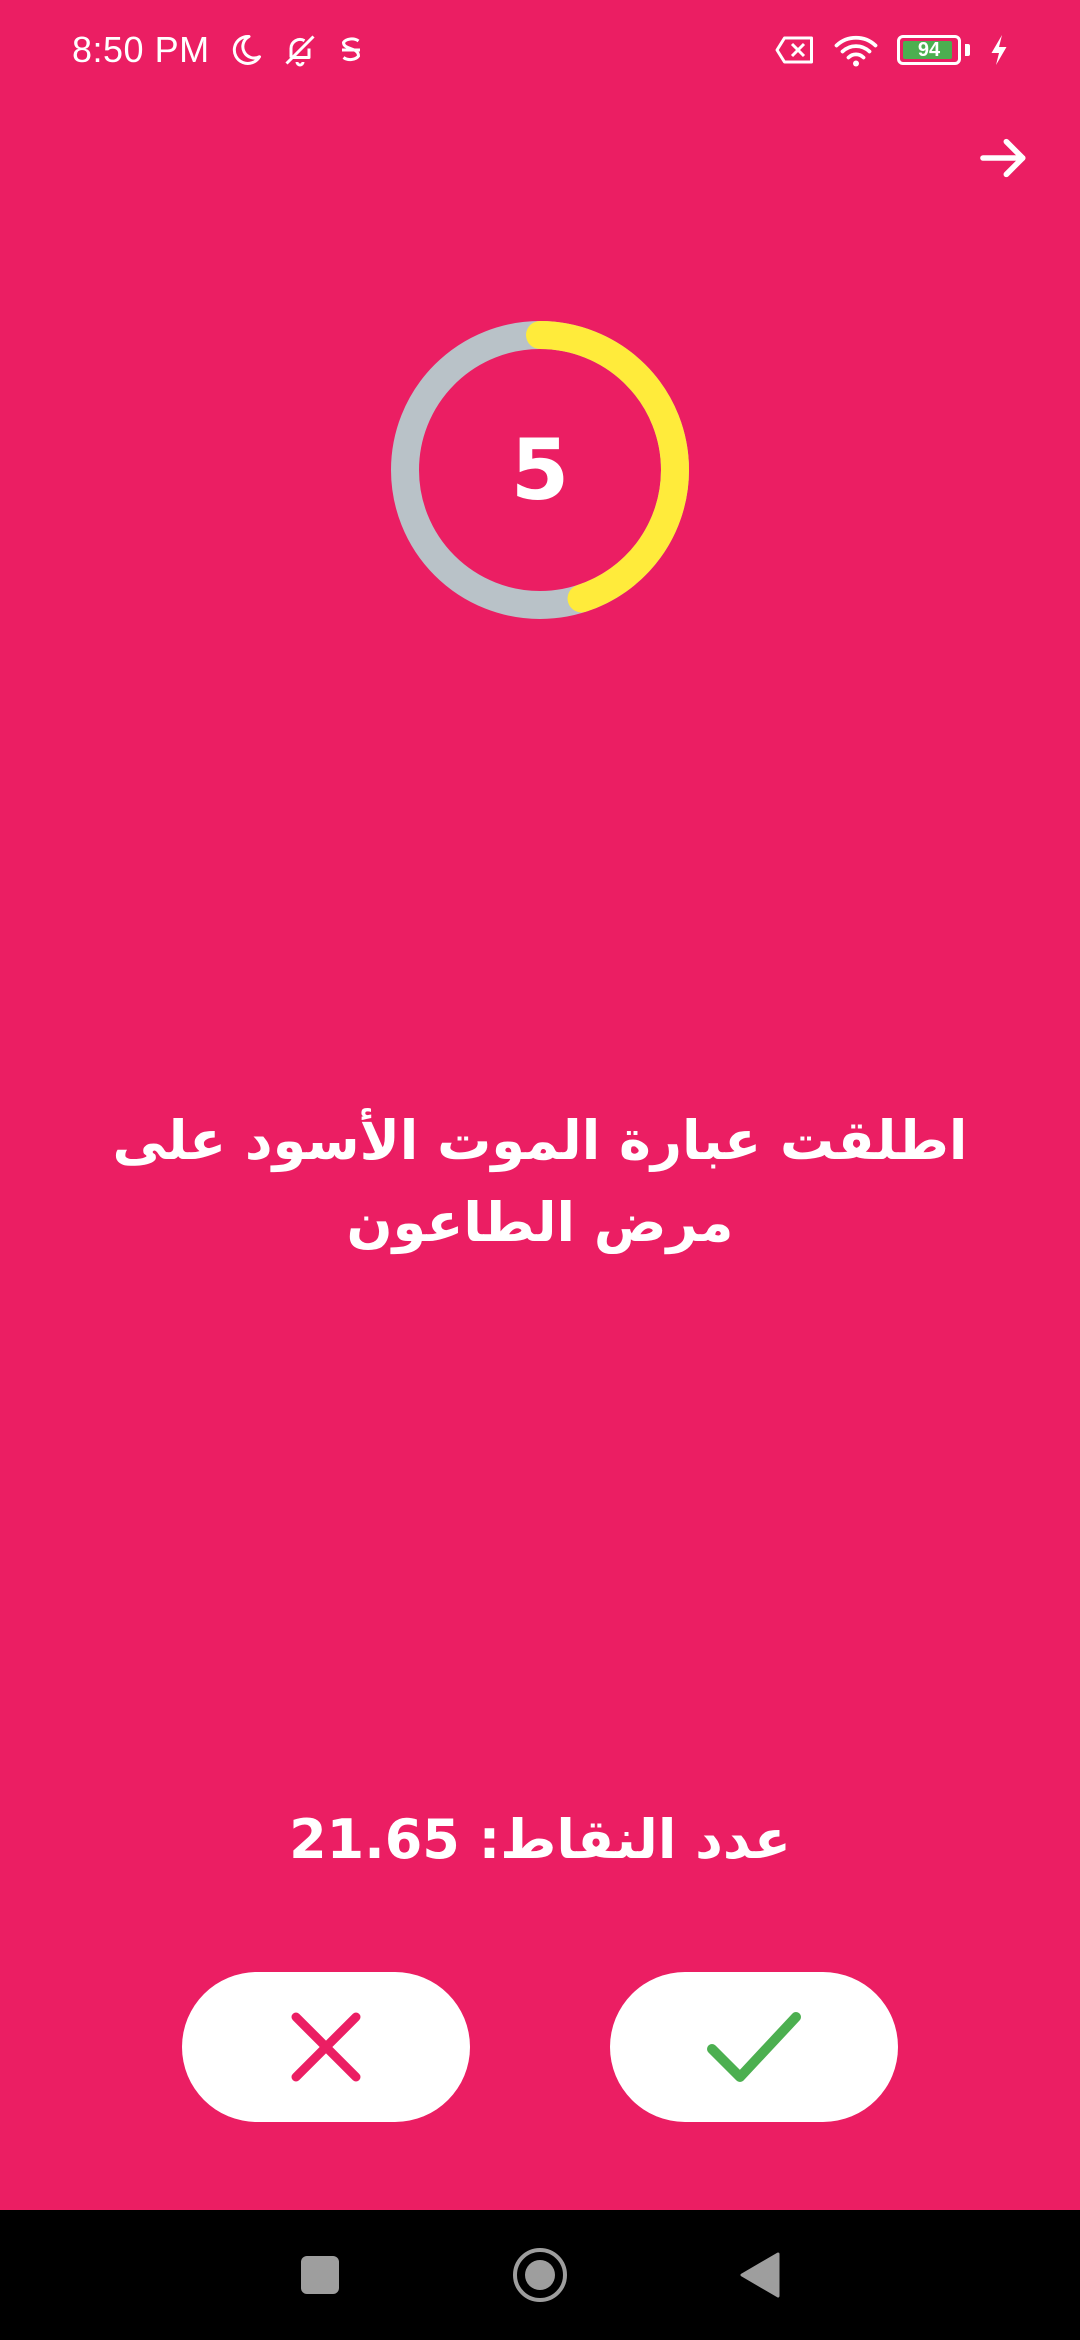 This screenshot has width=1080, height=2340. What do you see at coordinates (892, 50) in the screenshot?
I see `status-right: 94` at bounding box center [892, 50].